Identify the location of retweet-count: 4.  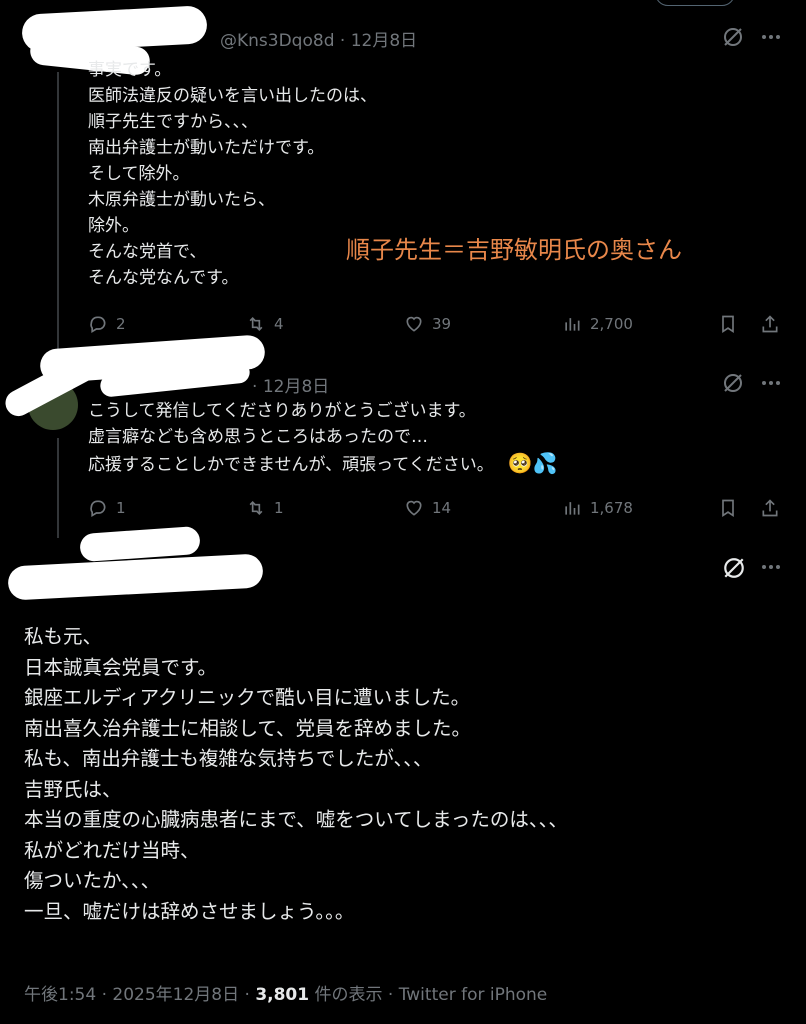
(279, 324).